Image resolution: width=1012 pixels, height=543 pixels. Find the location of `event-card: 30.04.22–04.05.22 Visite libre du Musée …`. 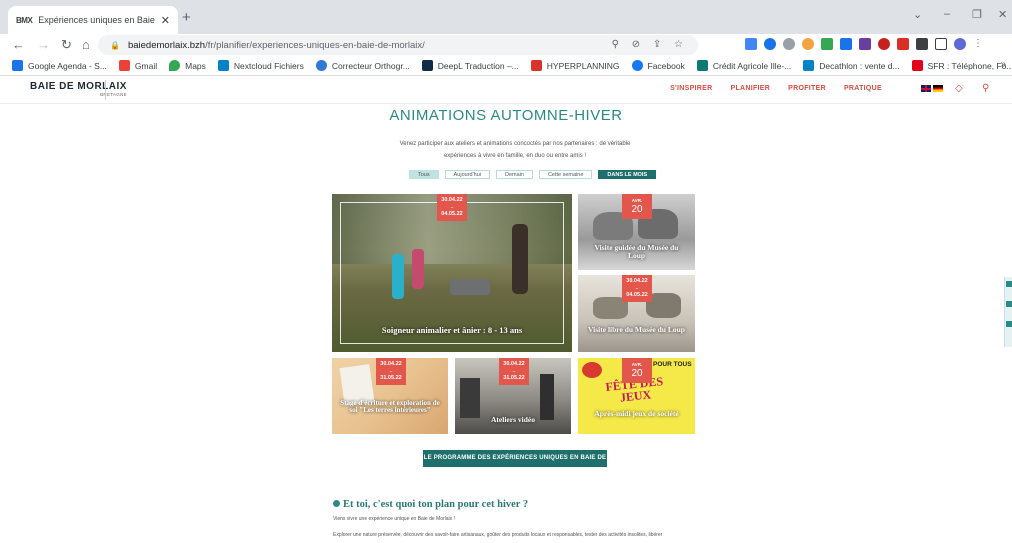

event-card: 30.04.22–04.05.22 Visite libre du Musée … is located at coordinates (636, 313).